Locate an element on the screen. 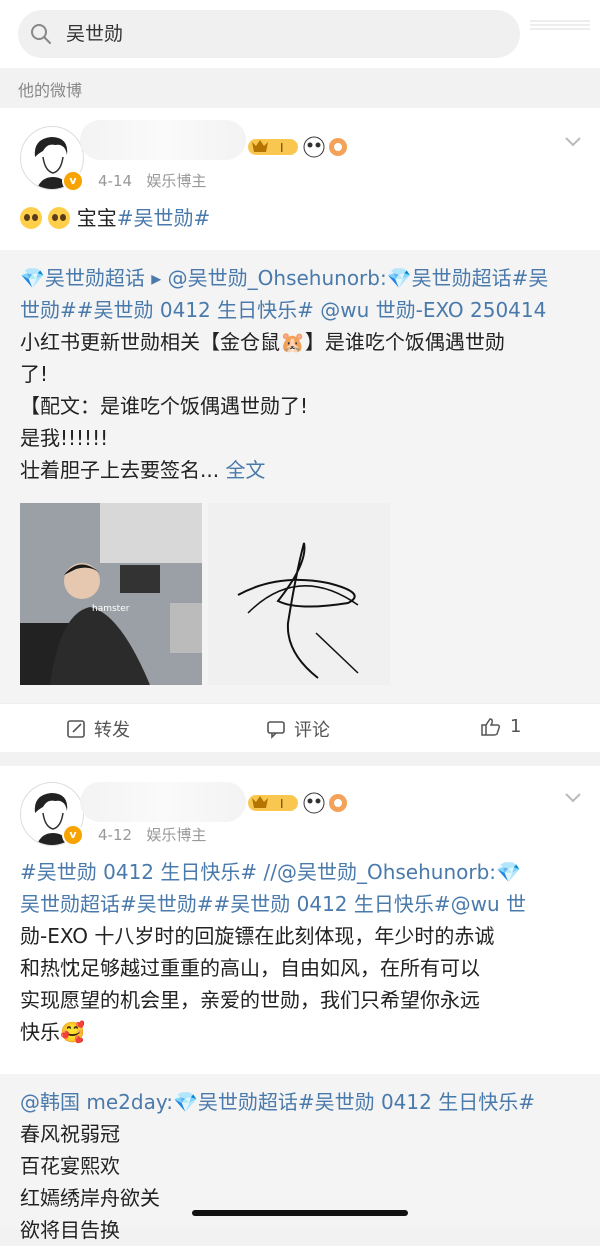  repost-label: 转发 is located at coordinates (112, 730).